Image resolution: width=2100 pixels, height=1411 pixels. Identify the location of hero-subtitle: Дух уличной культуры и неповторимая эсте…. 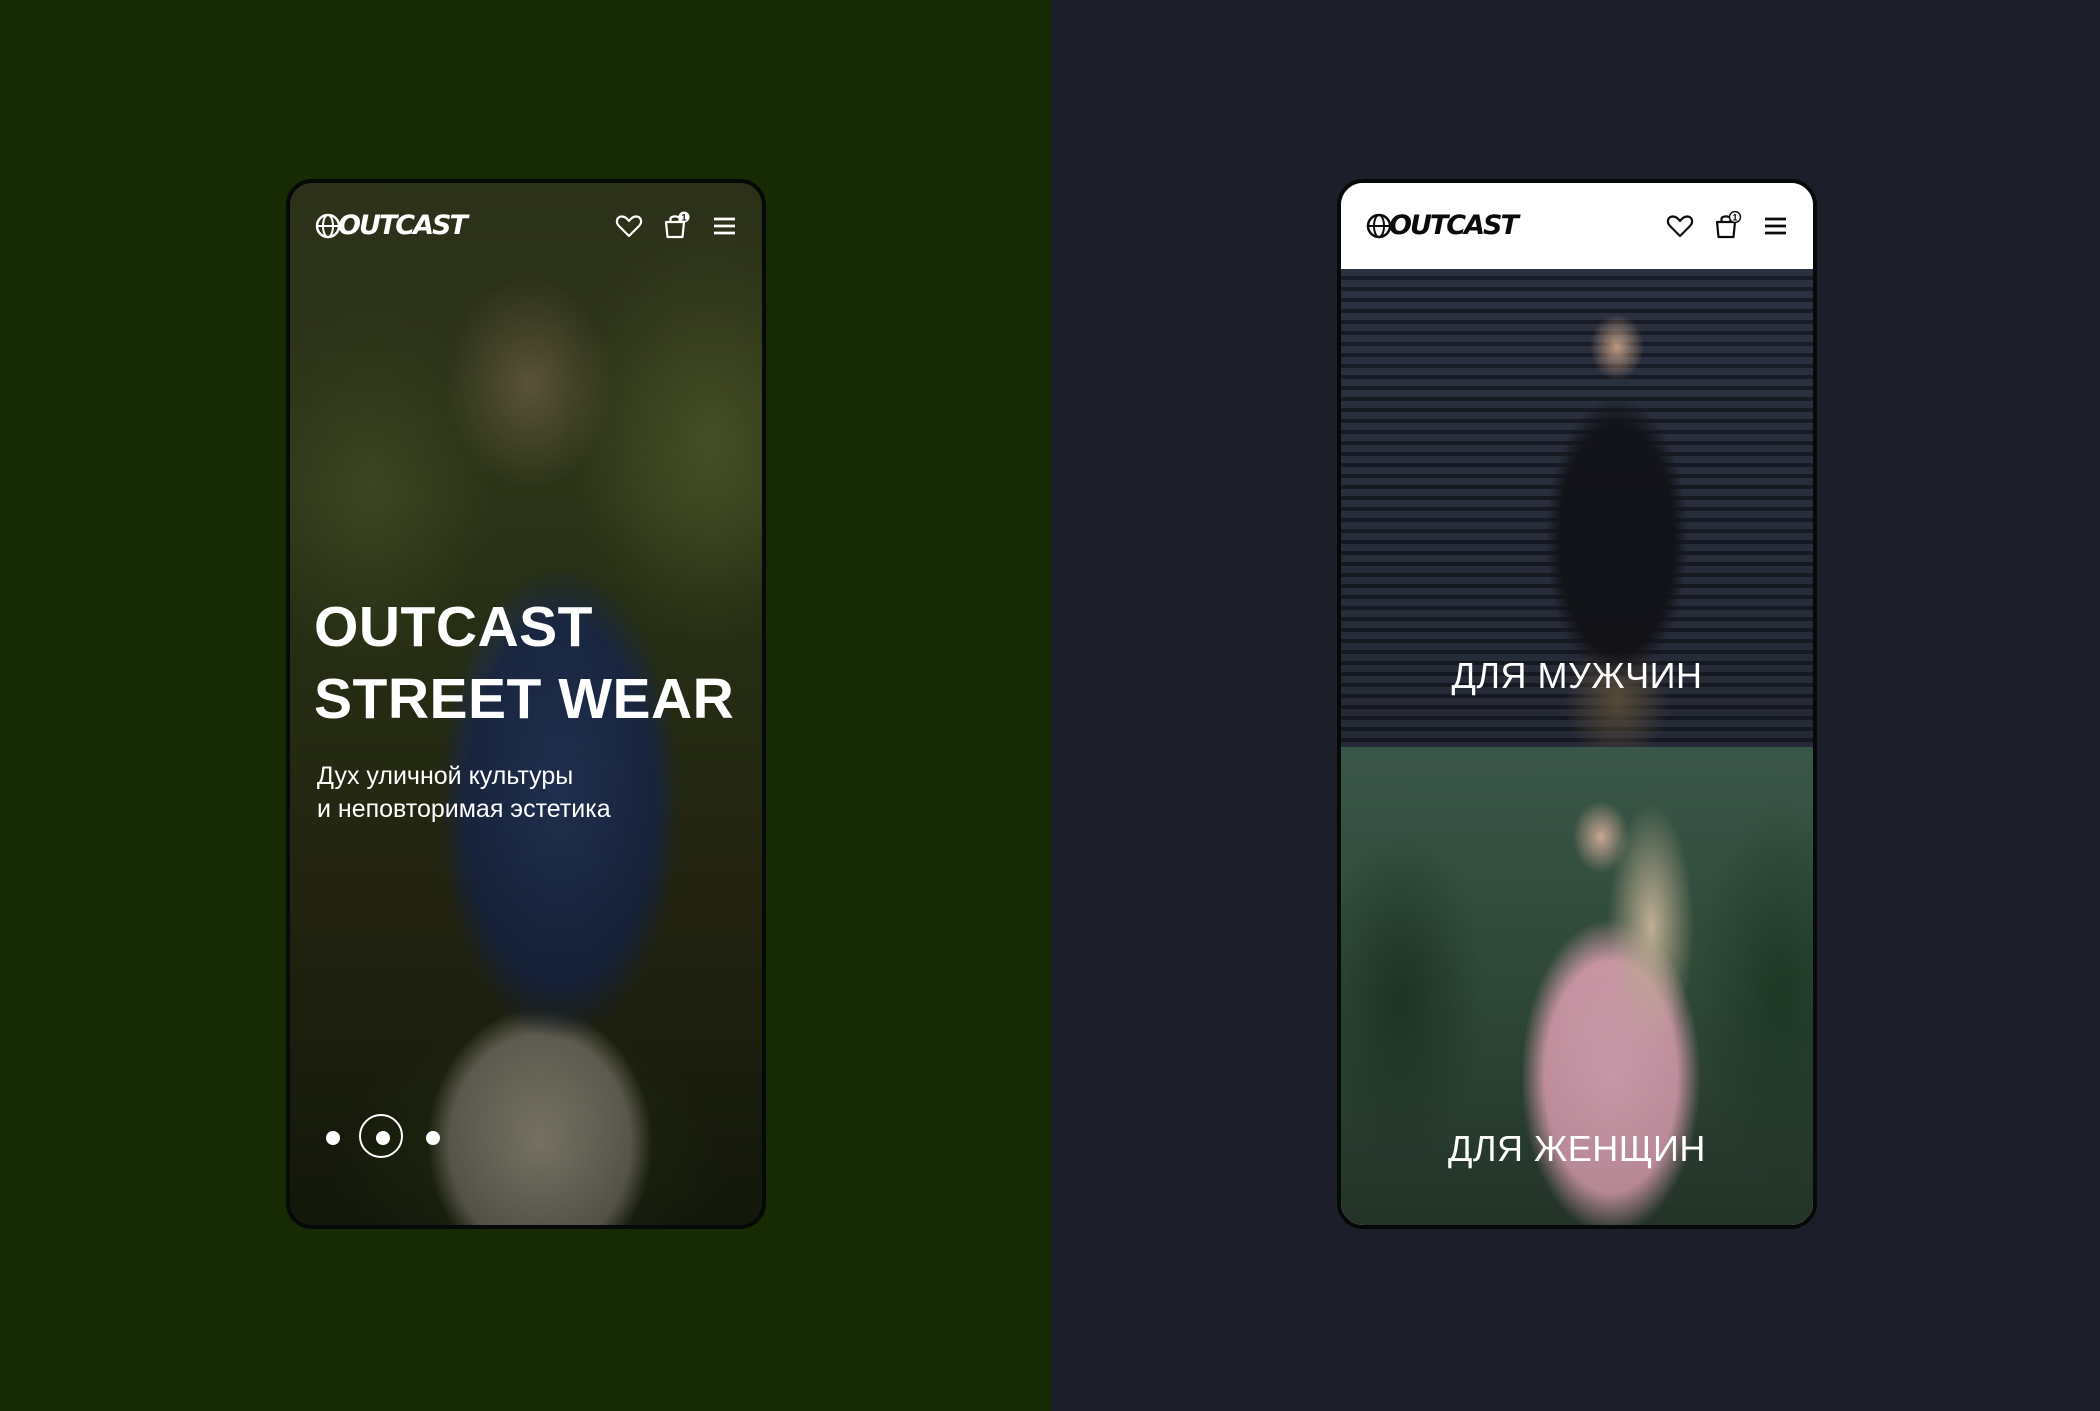
(527, 793).